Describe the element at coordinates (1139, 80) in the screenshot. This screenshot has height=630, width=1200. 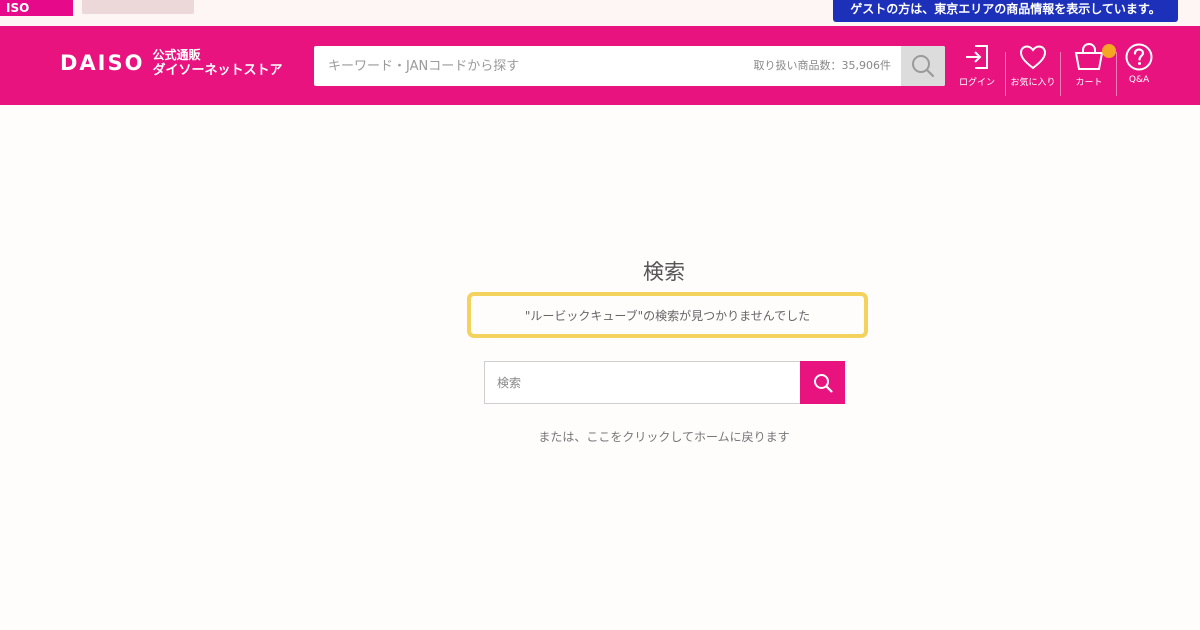
I see `qa-label: Q&A` at that location.